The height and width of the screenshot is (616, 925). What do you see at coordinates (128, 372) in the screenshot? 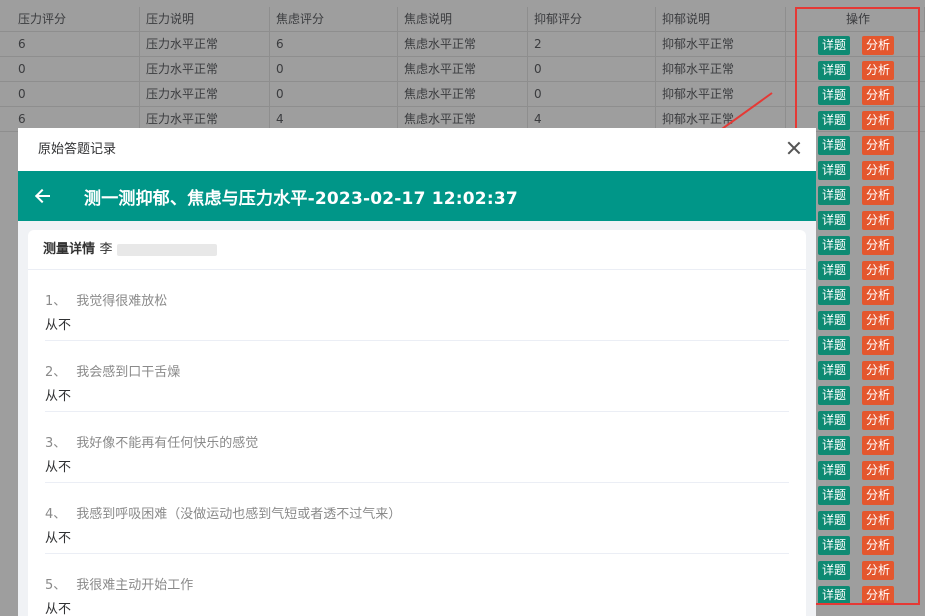
I see `question-label: 我会感到口干舌燥` at bounding box center [128, 372].